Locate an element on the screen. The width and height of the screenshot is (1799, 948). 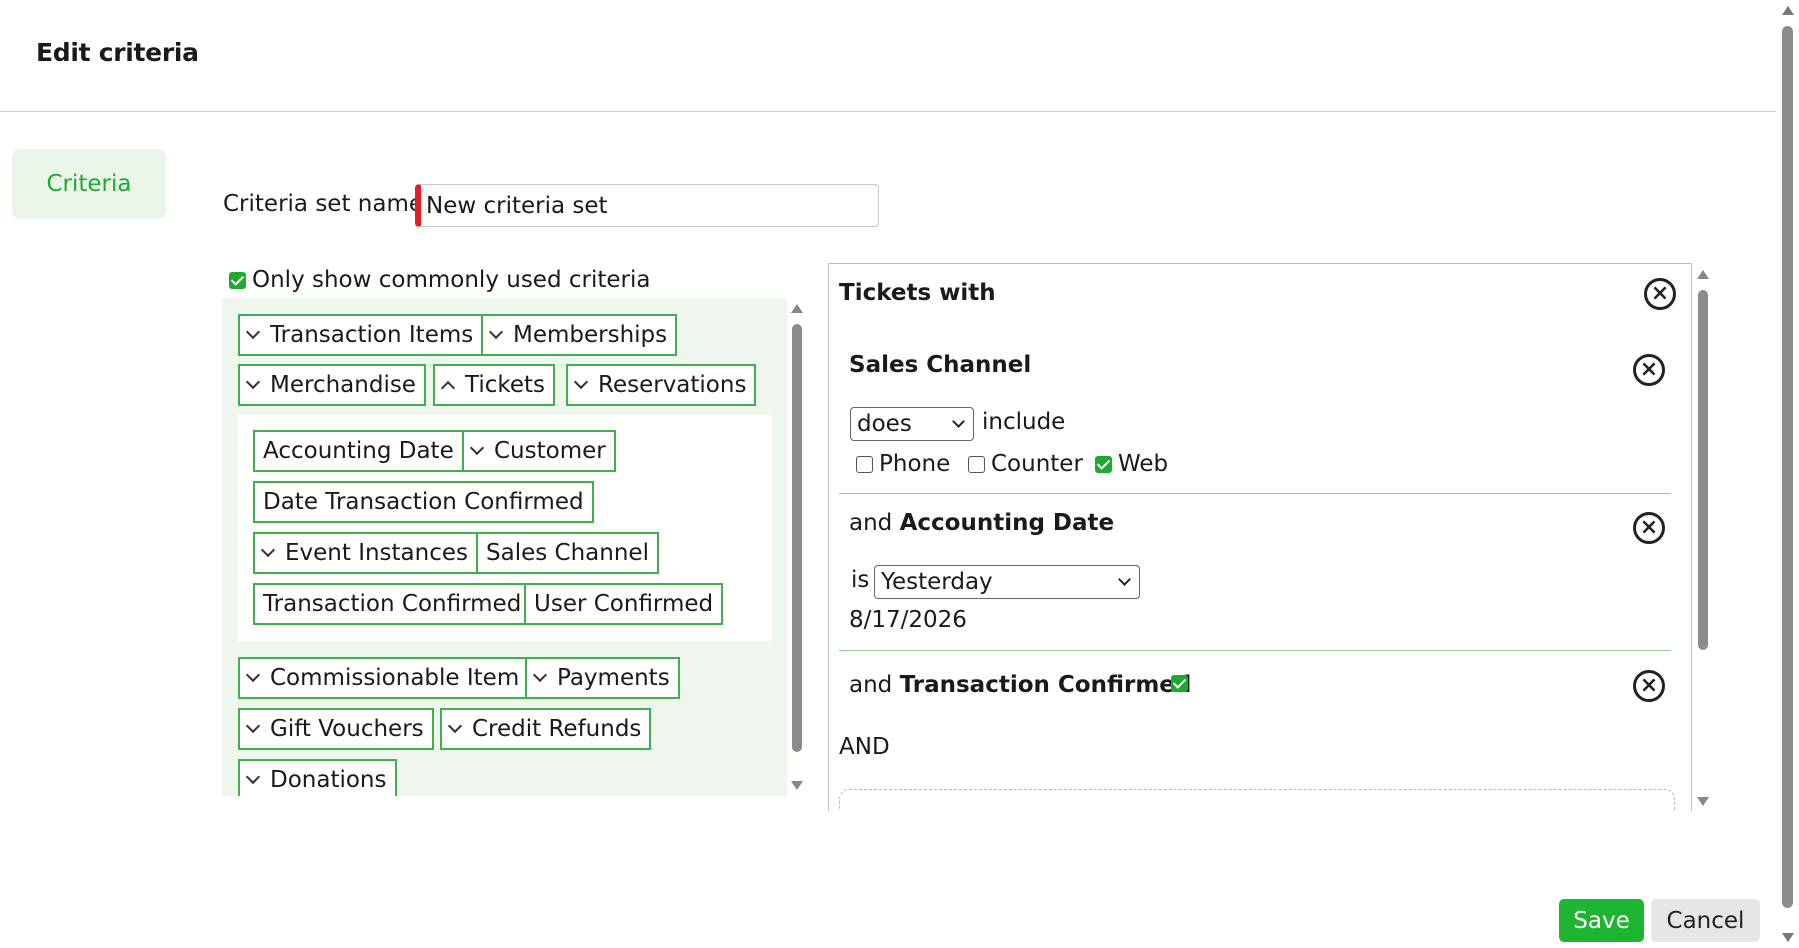
dialog-title: Edit criteria is located at coordinates (117, 52).